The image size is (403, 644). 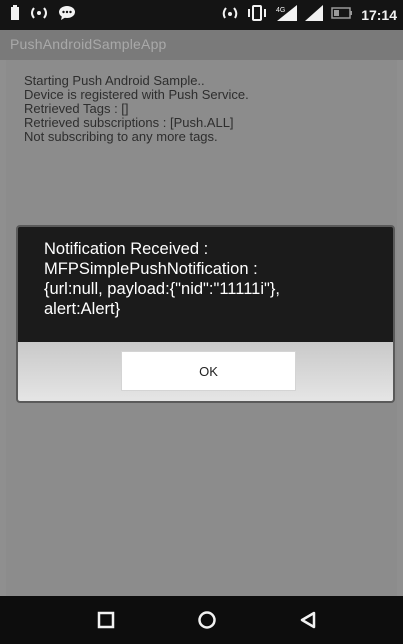 I want to click on svg-text: 4G, so click(x=280, y=10).